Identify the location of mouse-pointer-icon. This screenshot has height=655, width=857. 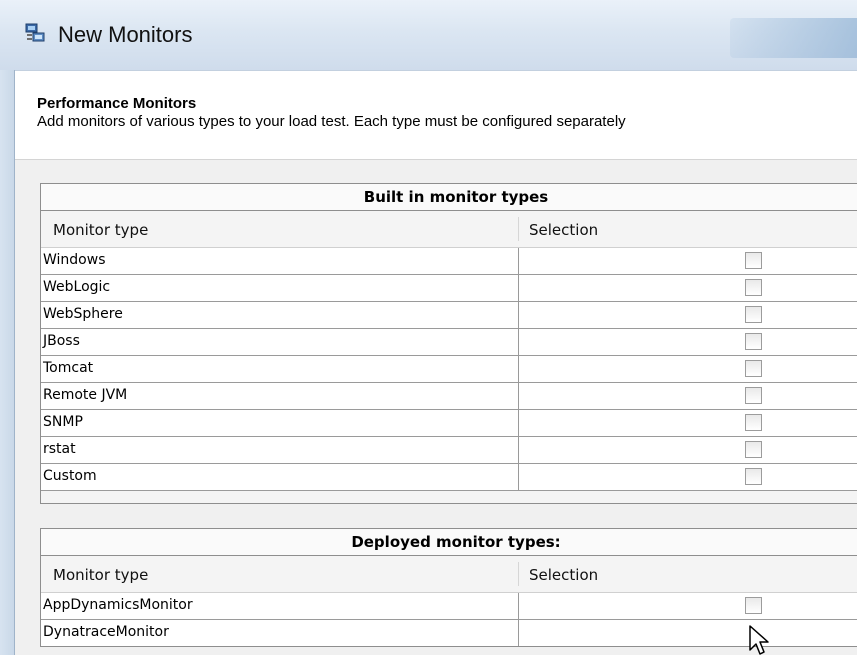
(759, 640).